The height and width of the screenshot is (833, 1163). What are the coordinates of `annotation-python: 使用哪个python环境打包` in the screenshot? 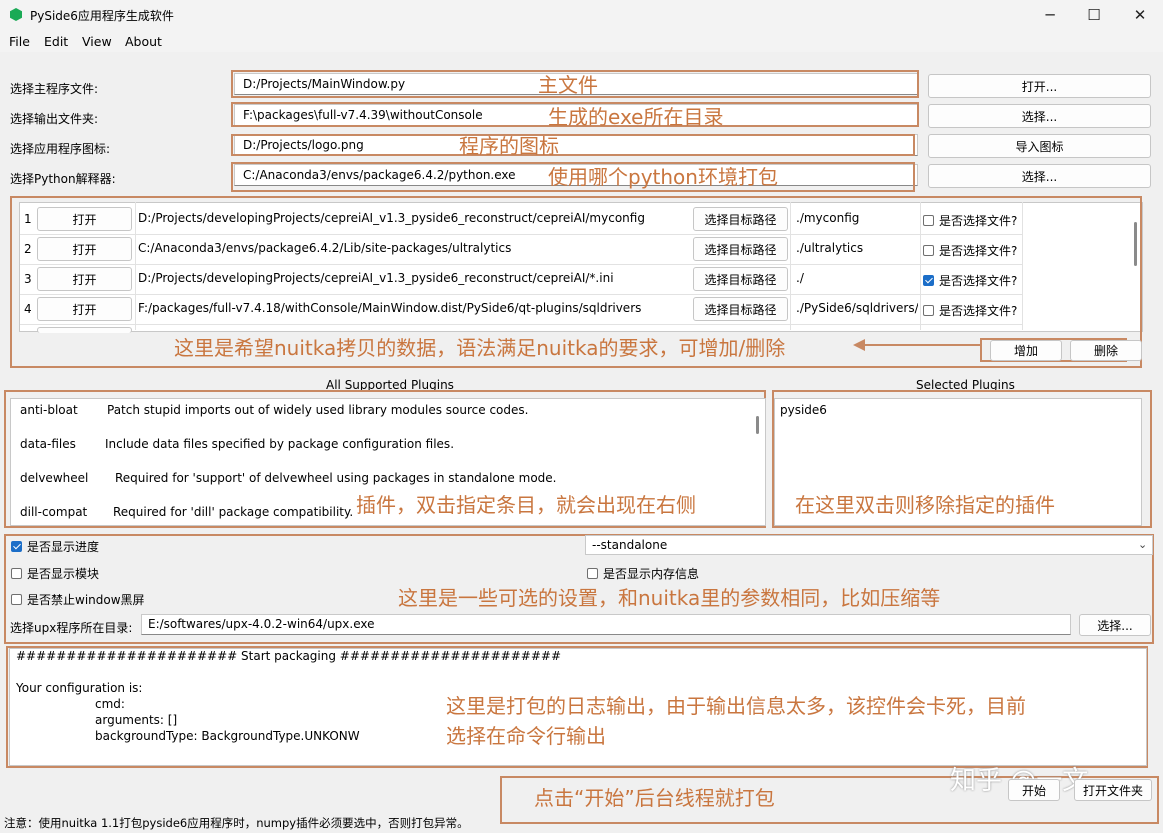 It's located at (663, 177).